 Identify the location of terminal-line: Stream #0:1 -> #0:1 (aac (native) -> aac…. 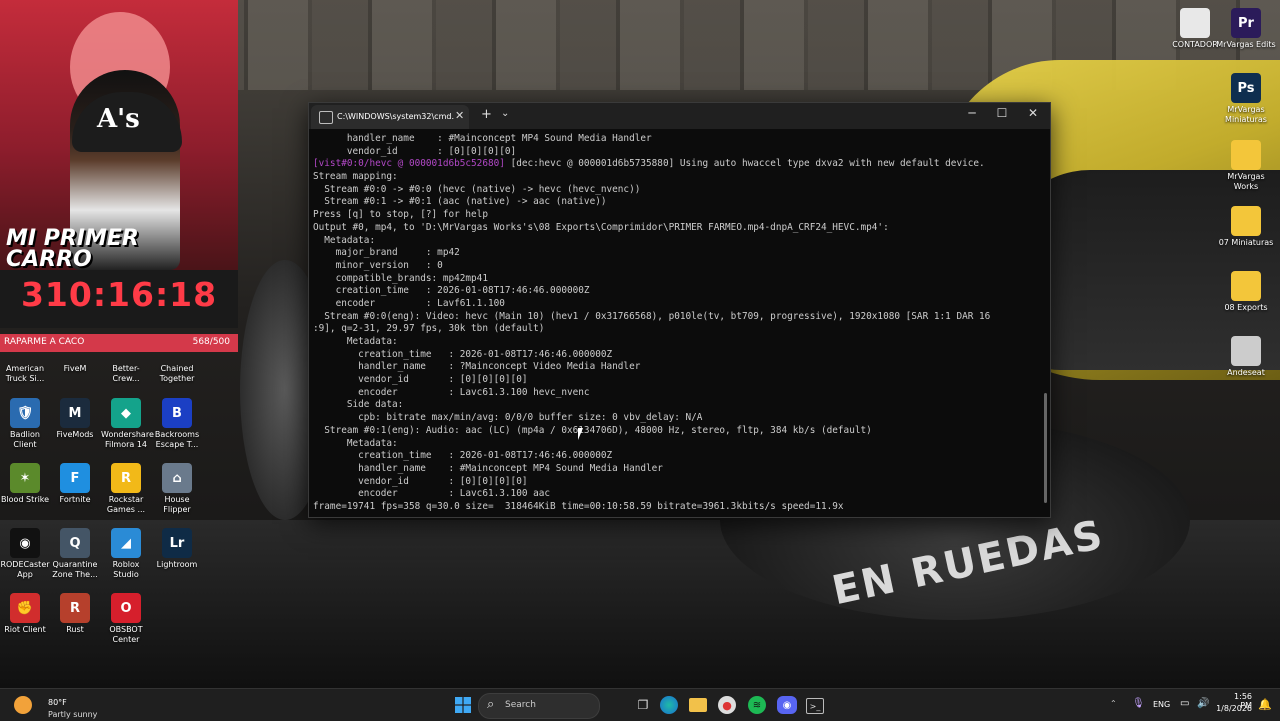
(675, 202).